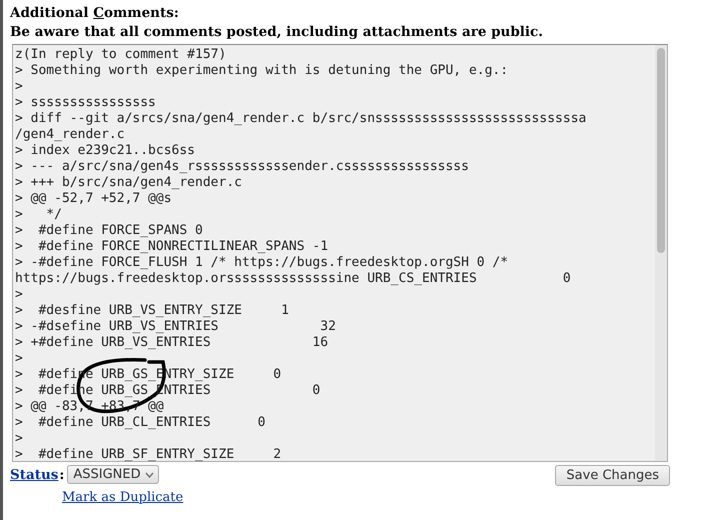  I want to click on status-select: ASSIGNED, so click(113, 474).